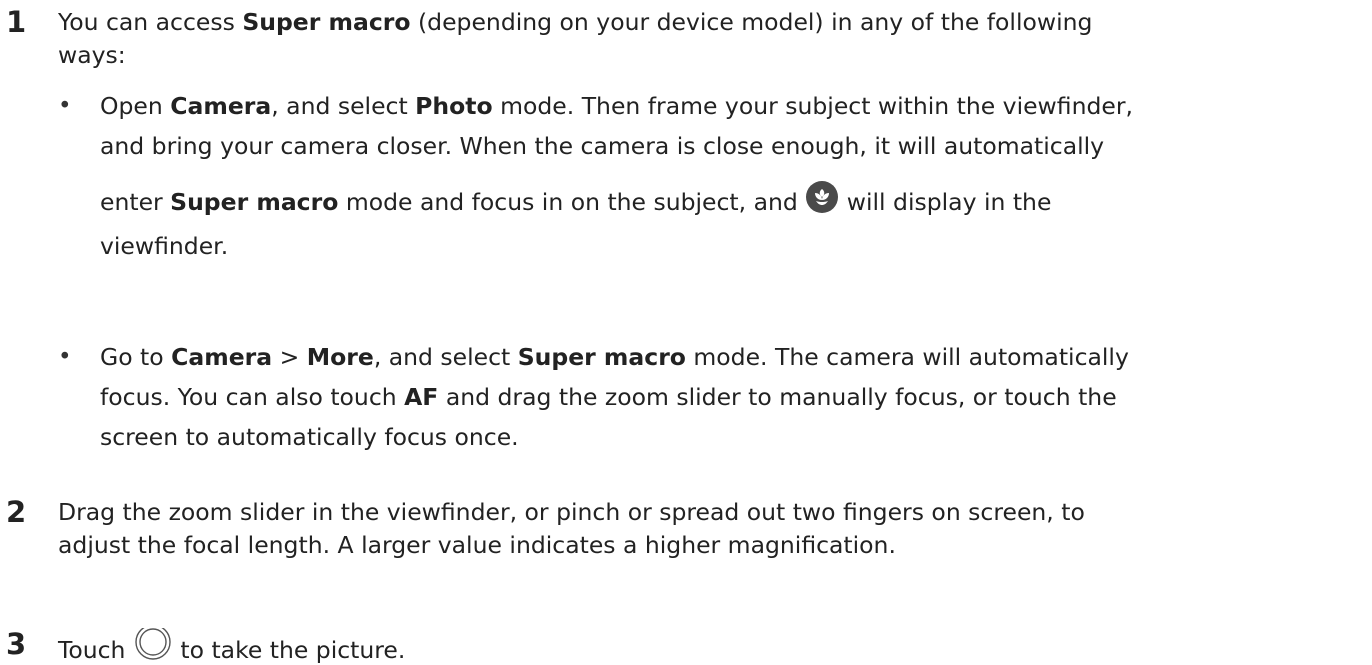 This screenshot has height=665, width=1372. Describe the element at coordinates (252, 397) in the screenshot. I see `text-run: focus. You can also touch` at that location.